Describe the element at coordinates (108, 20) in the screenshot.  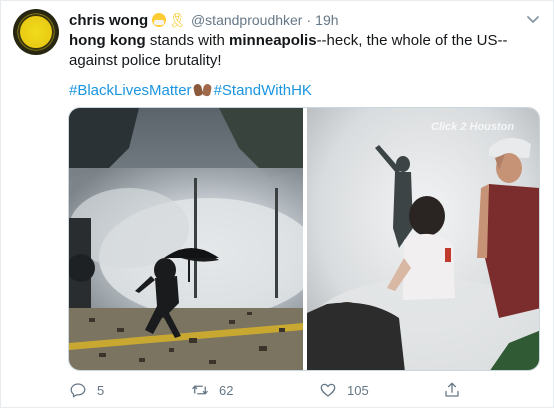
I see `author-name: chris wong` at that location.